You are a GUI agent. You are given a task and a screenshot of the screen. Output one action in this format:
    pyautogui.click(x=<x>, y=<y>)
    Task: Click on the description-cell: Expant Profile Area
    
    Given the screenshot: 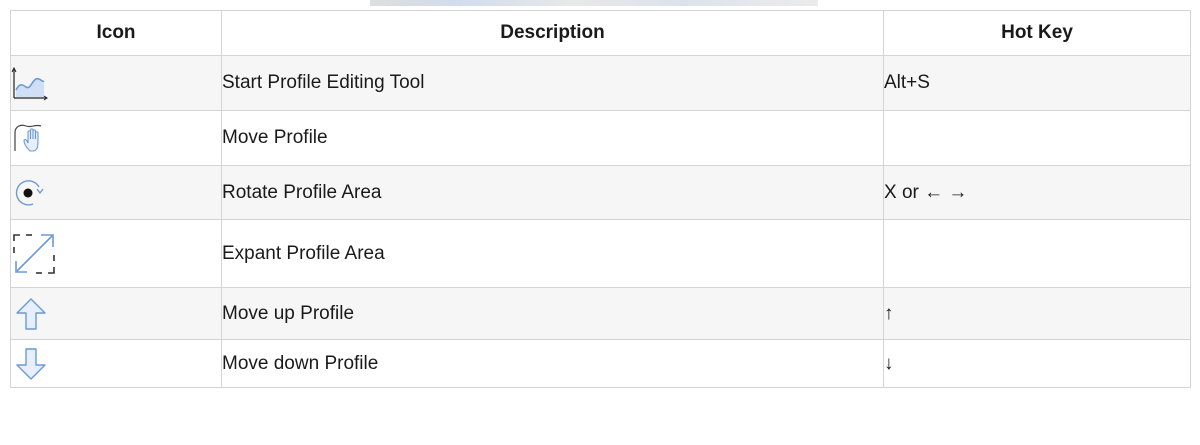 What is the action you would take?
    pyautogui.click(x=552, y=253)
    